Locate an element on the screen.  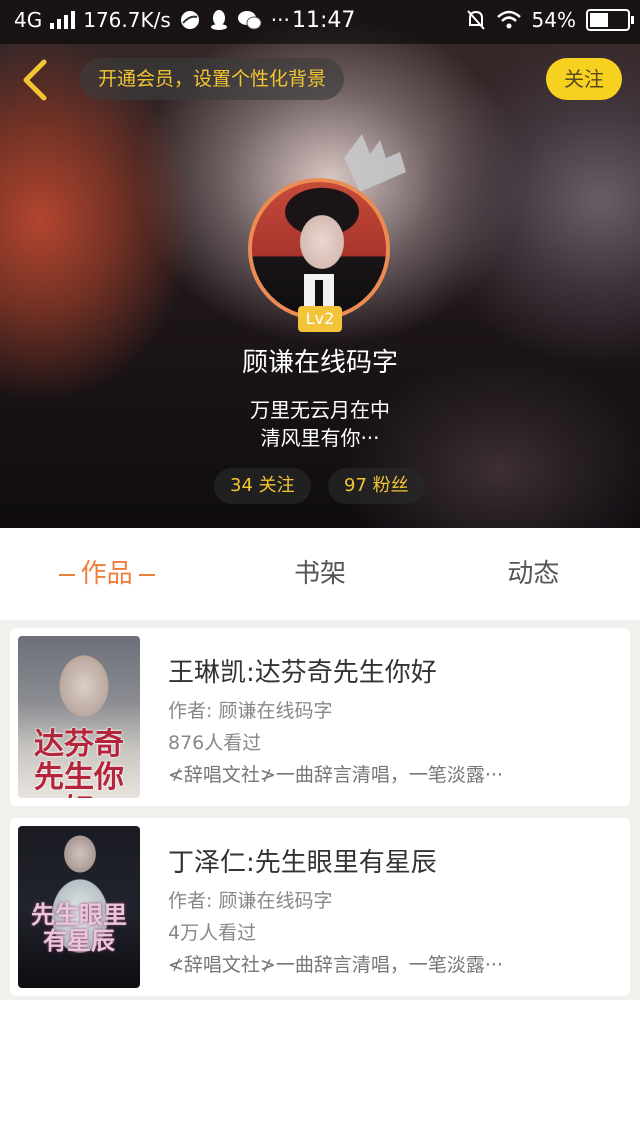
tab-active-dash-right is located at coordinates (146, 574).